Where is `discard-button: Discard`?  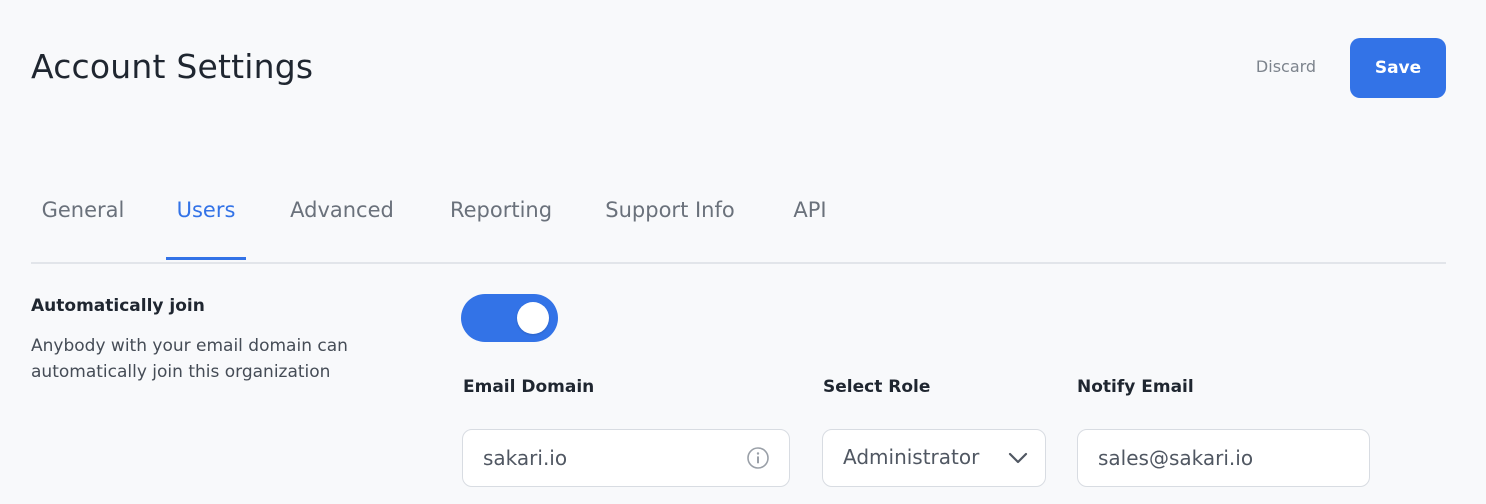 discard-button: Discard is located at coordinates (1286, 66).